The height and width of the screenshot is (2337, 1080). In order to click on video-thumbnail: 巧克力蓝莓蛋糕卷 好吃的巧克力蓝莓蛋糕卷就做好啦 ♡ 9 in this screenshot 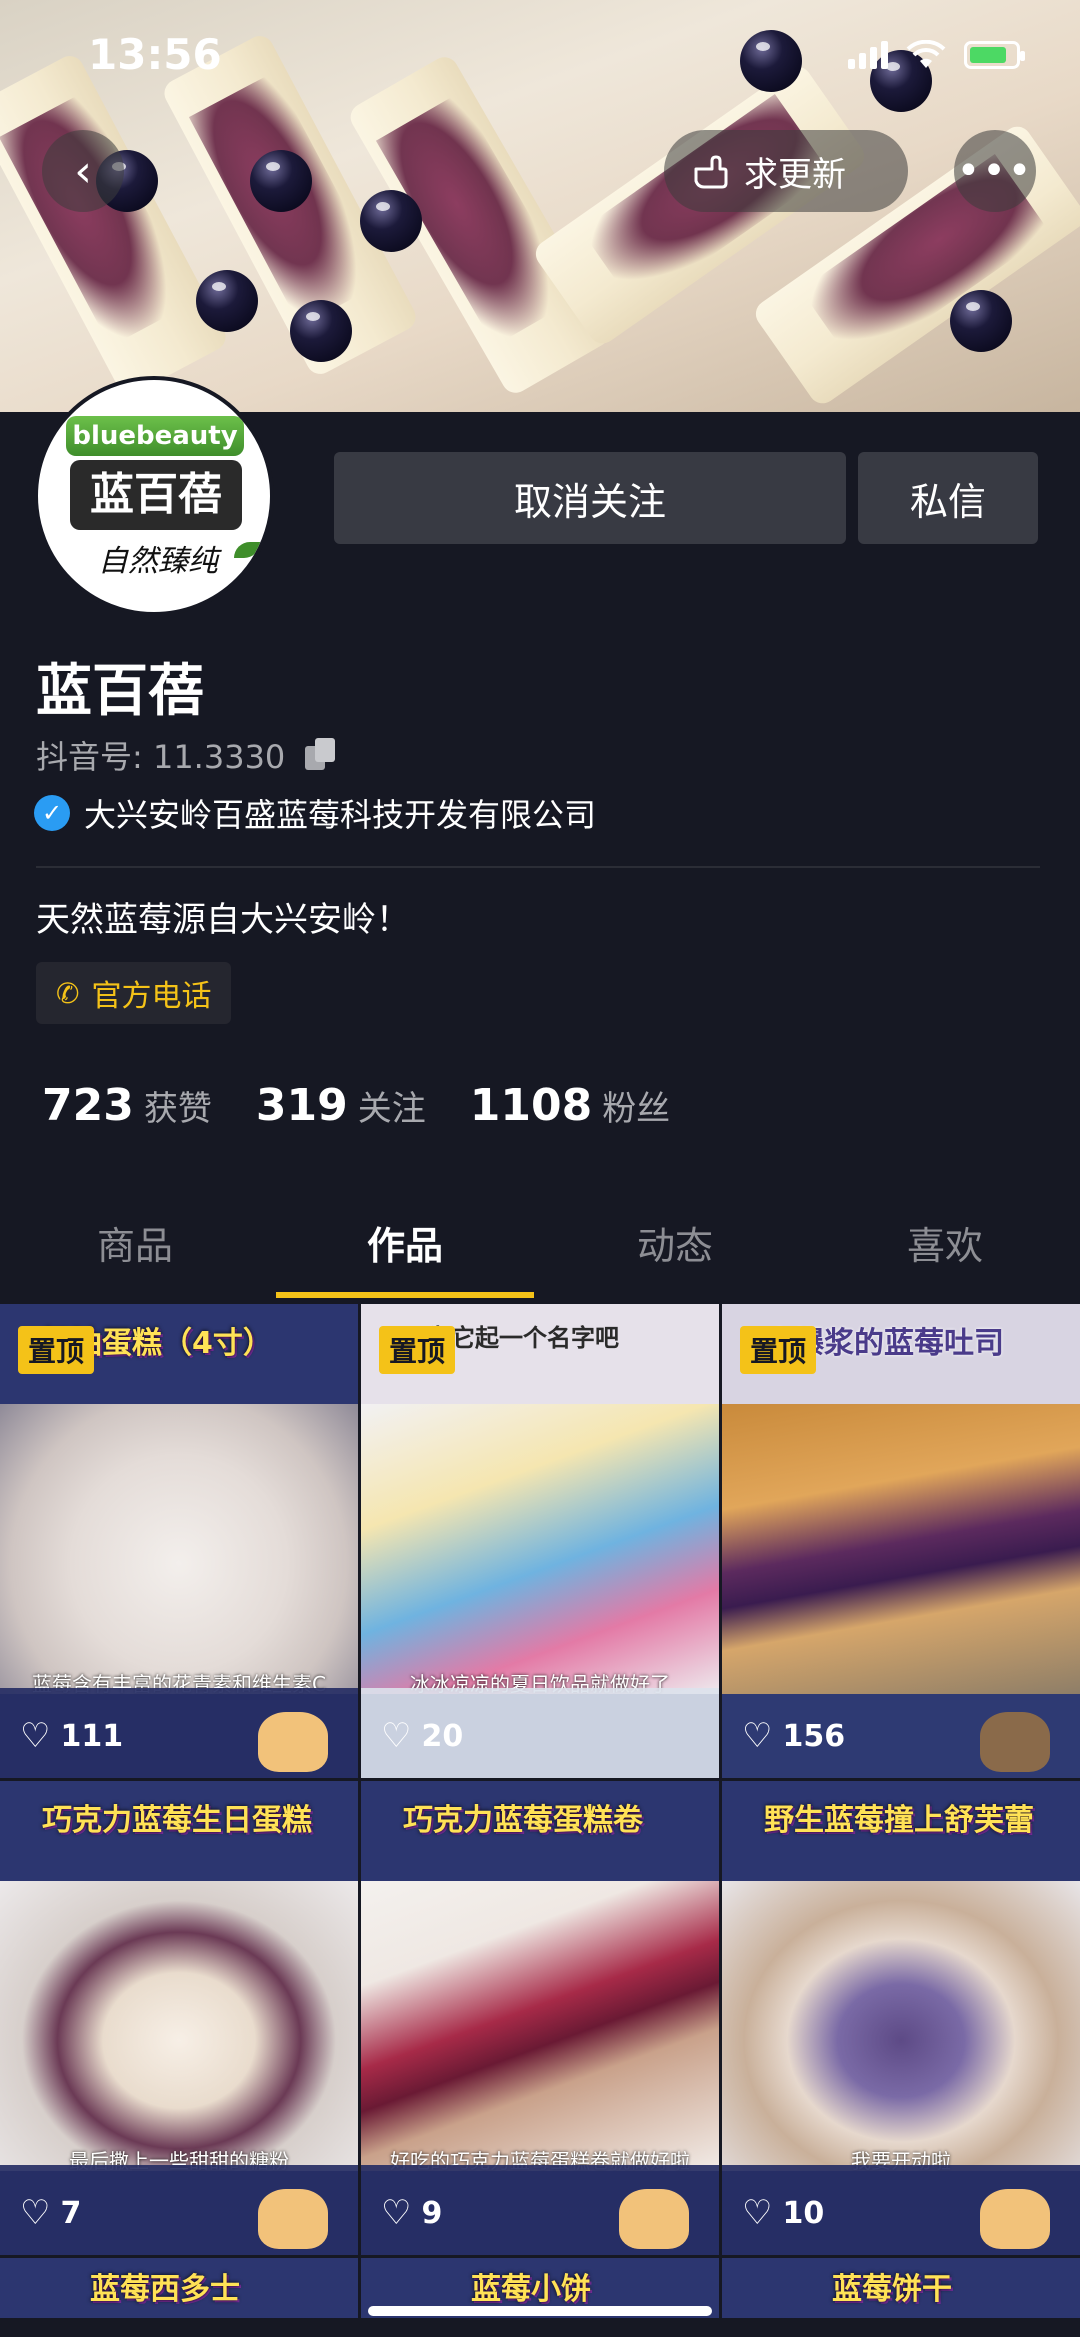, I will do `click(540, 2018)`.